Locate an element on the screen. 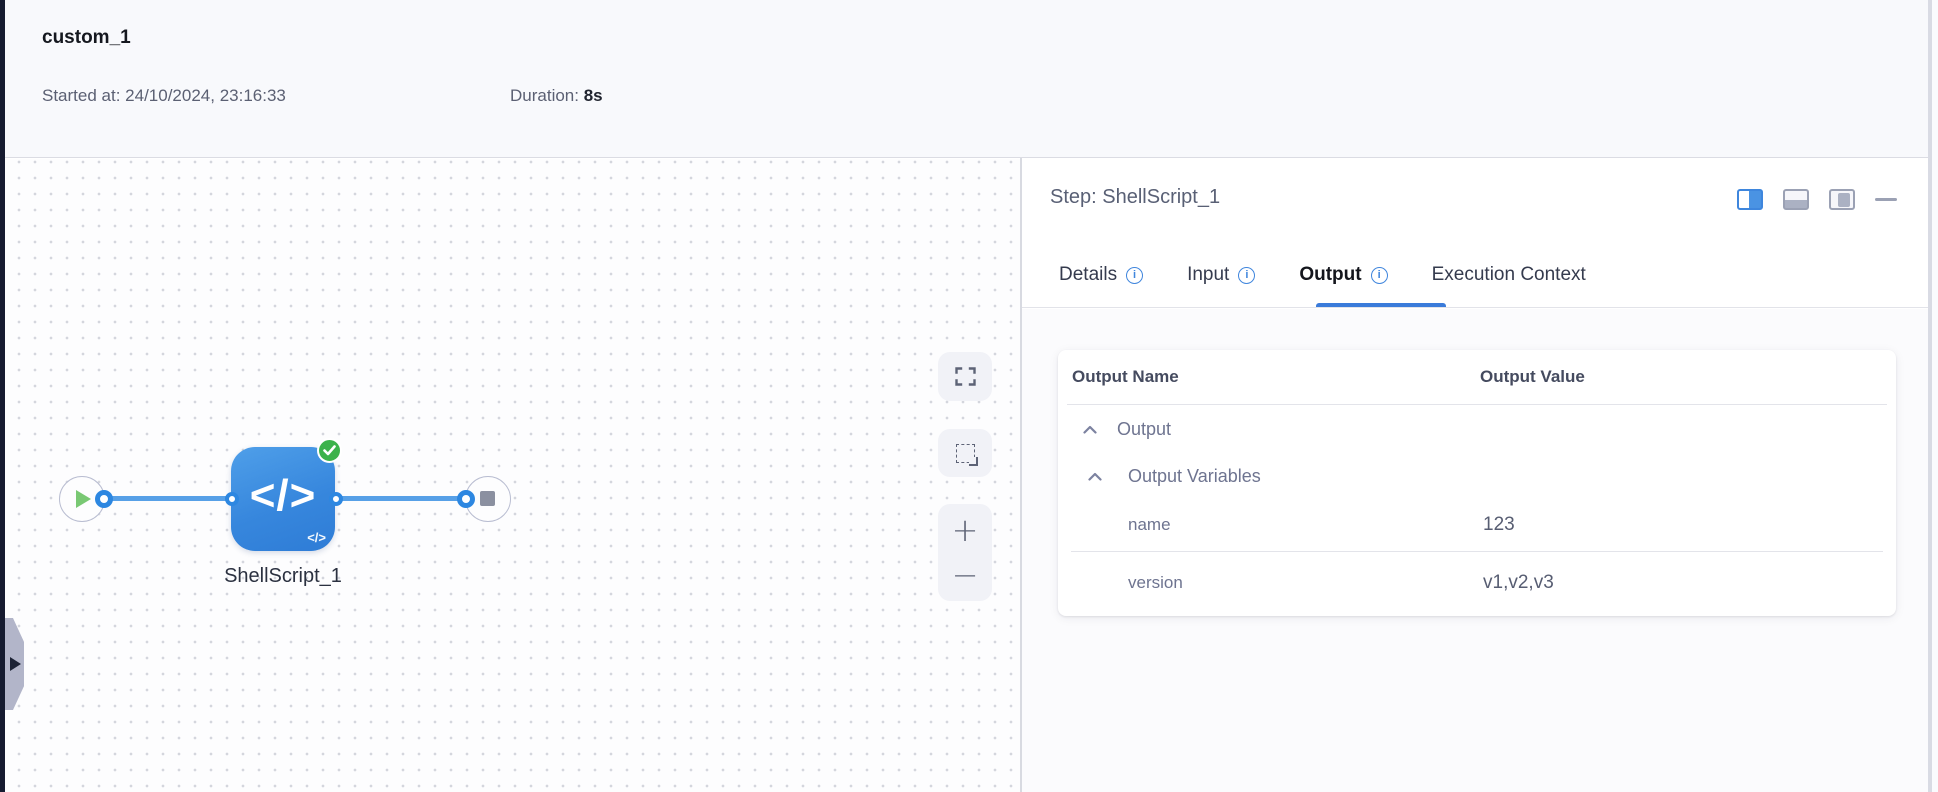 Image resolution: width=1938 pixels, height=792 pixels. split-right-layout-icon is located at coordinates (1750, 199).